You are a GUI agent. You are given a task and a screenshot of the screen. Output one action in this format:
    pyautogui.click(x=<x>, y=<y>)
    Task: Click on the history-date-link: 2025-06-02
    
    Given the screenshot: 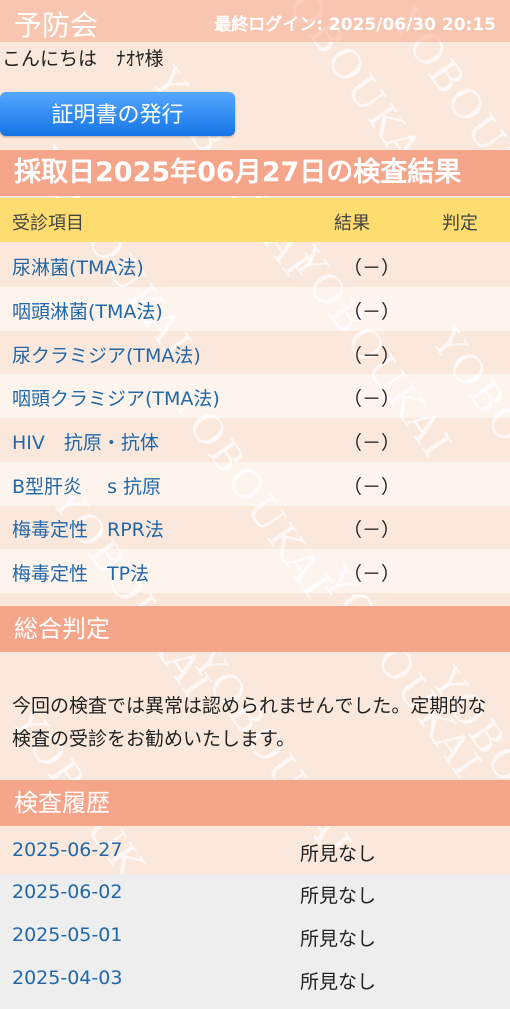 What is the action you would take?
    pyautogui.click(x=67, y=892)
    